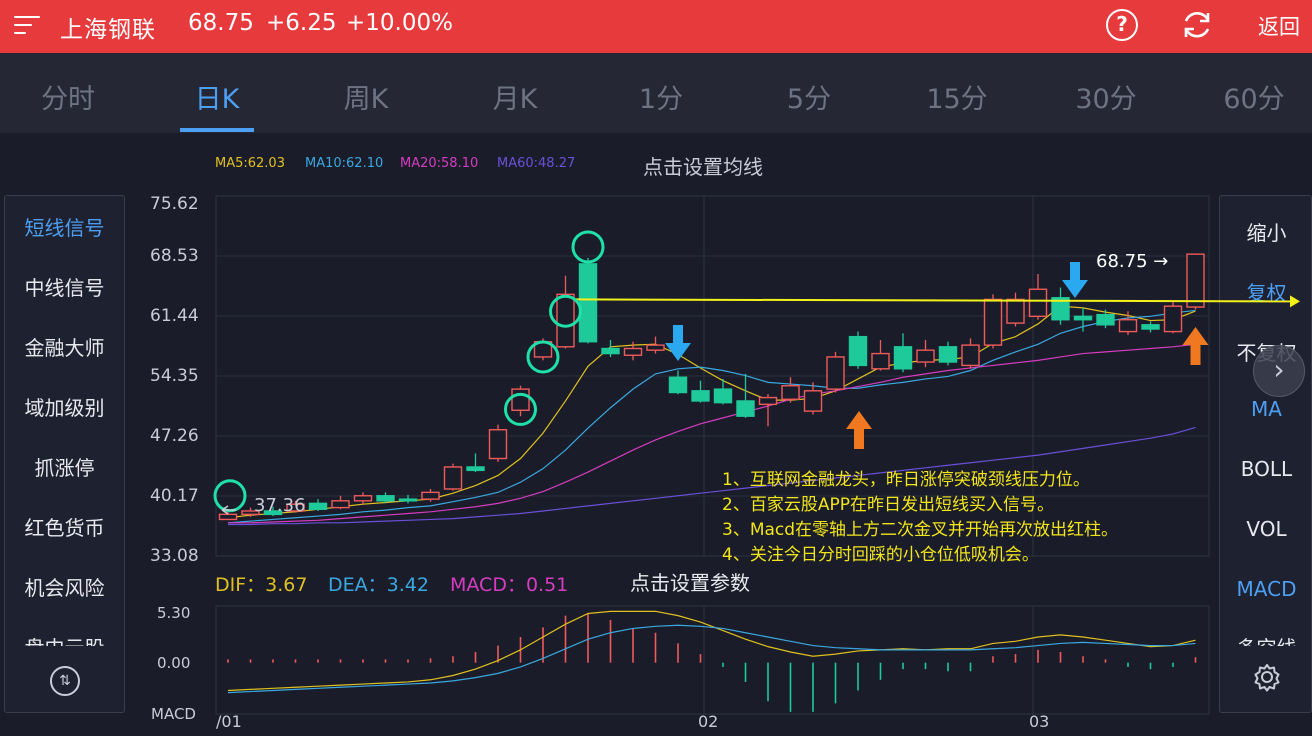  I want to click on note-line: 1、互联网金融龙头，昨日涨停突破颈线压力位。, so click(906, 480).